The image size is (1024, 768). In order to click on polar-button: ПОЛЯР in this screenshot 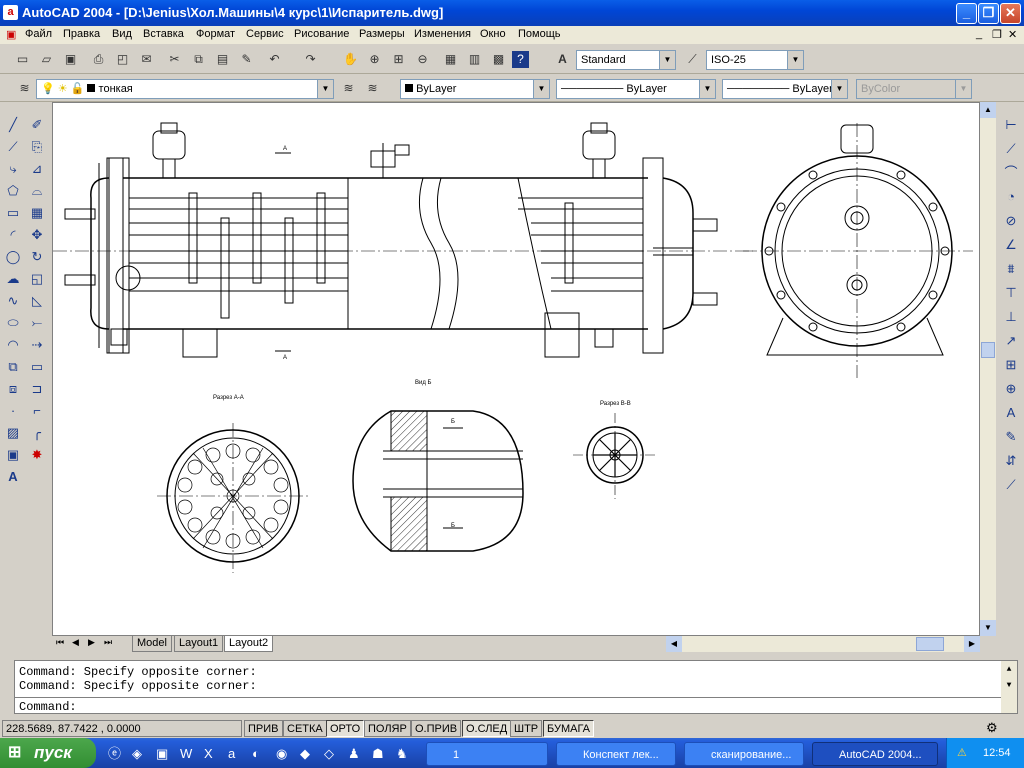, I will do `click(387, 728)`.